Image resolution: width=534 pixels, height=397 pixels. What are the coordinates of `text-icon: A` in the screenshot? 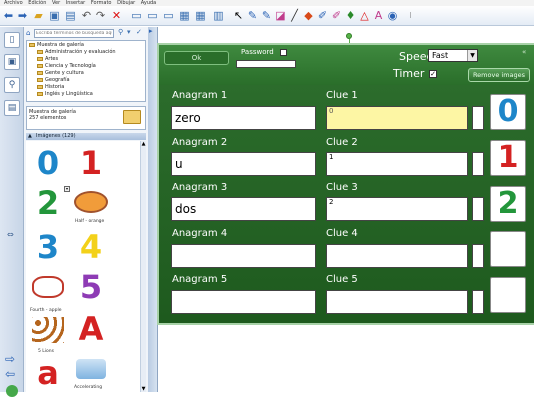 It's located at (378, 15).